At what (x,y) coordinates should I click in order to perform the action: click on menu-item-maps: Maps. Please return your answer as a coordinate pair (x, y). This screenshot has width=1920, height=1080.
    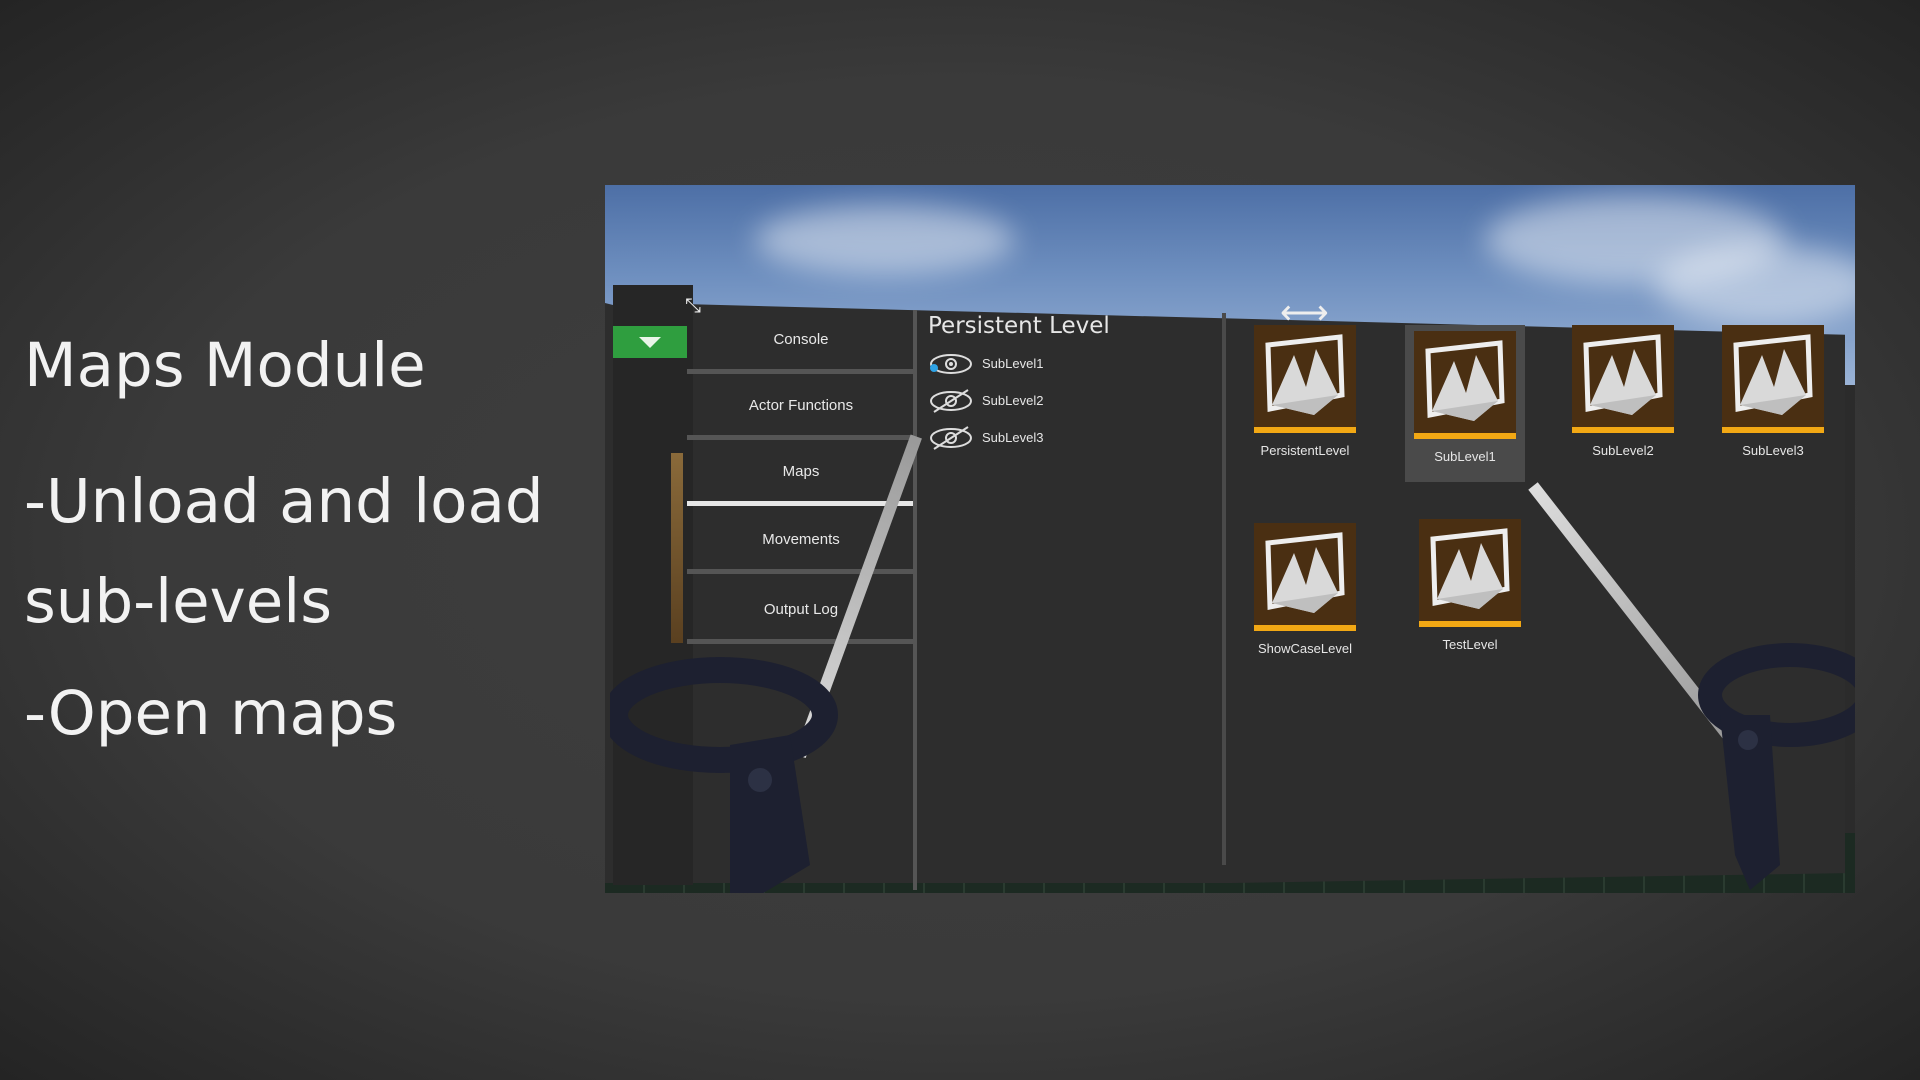
    Looking at the image, I should click on (801, 474).